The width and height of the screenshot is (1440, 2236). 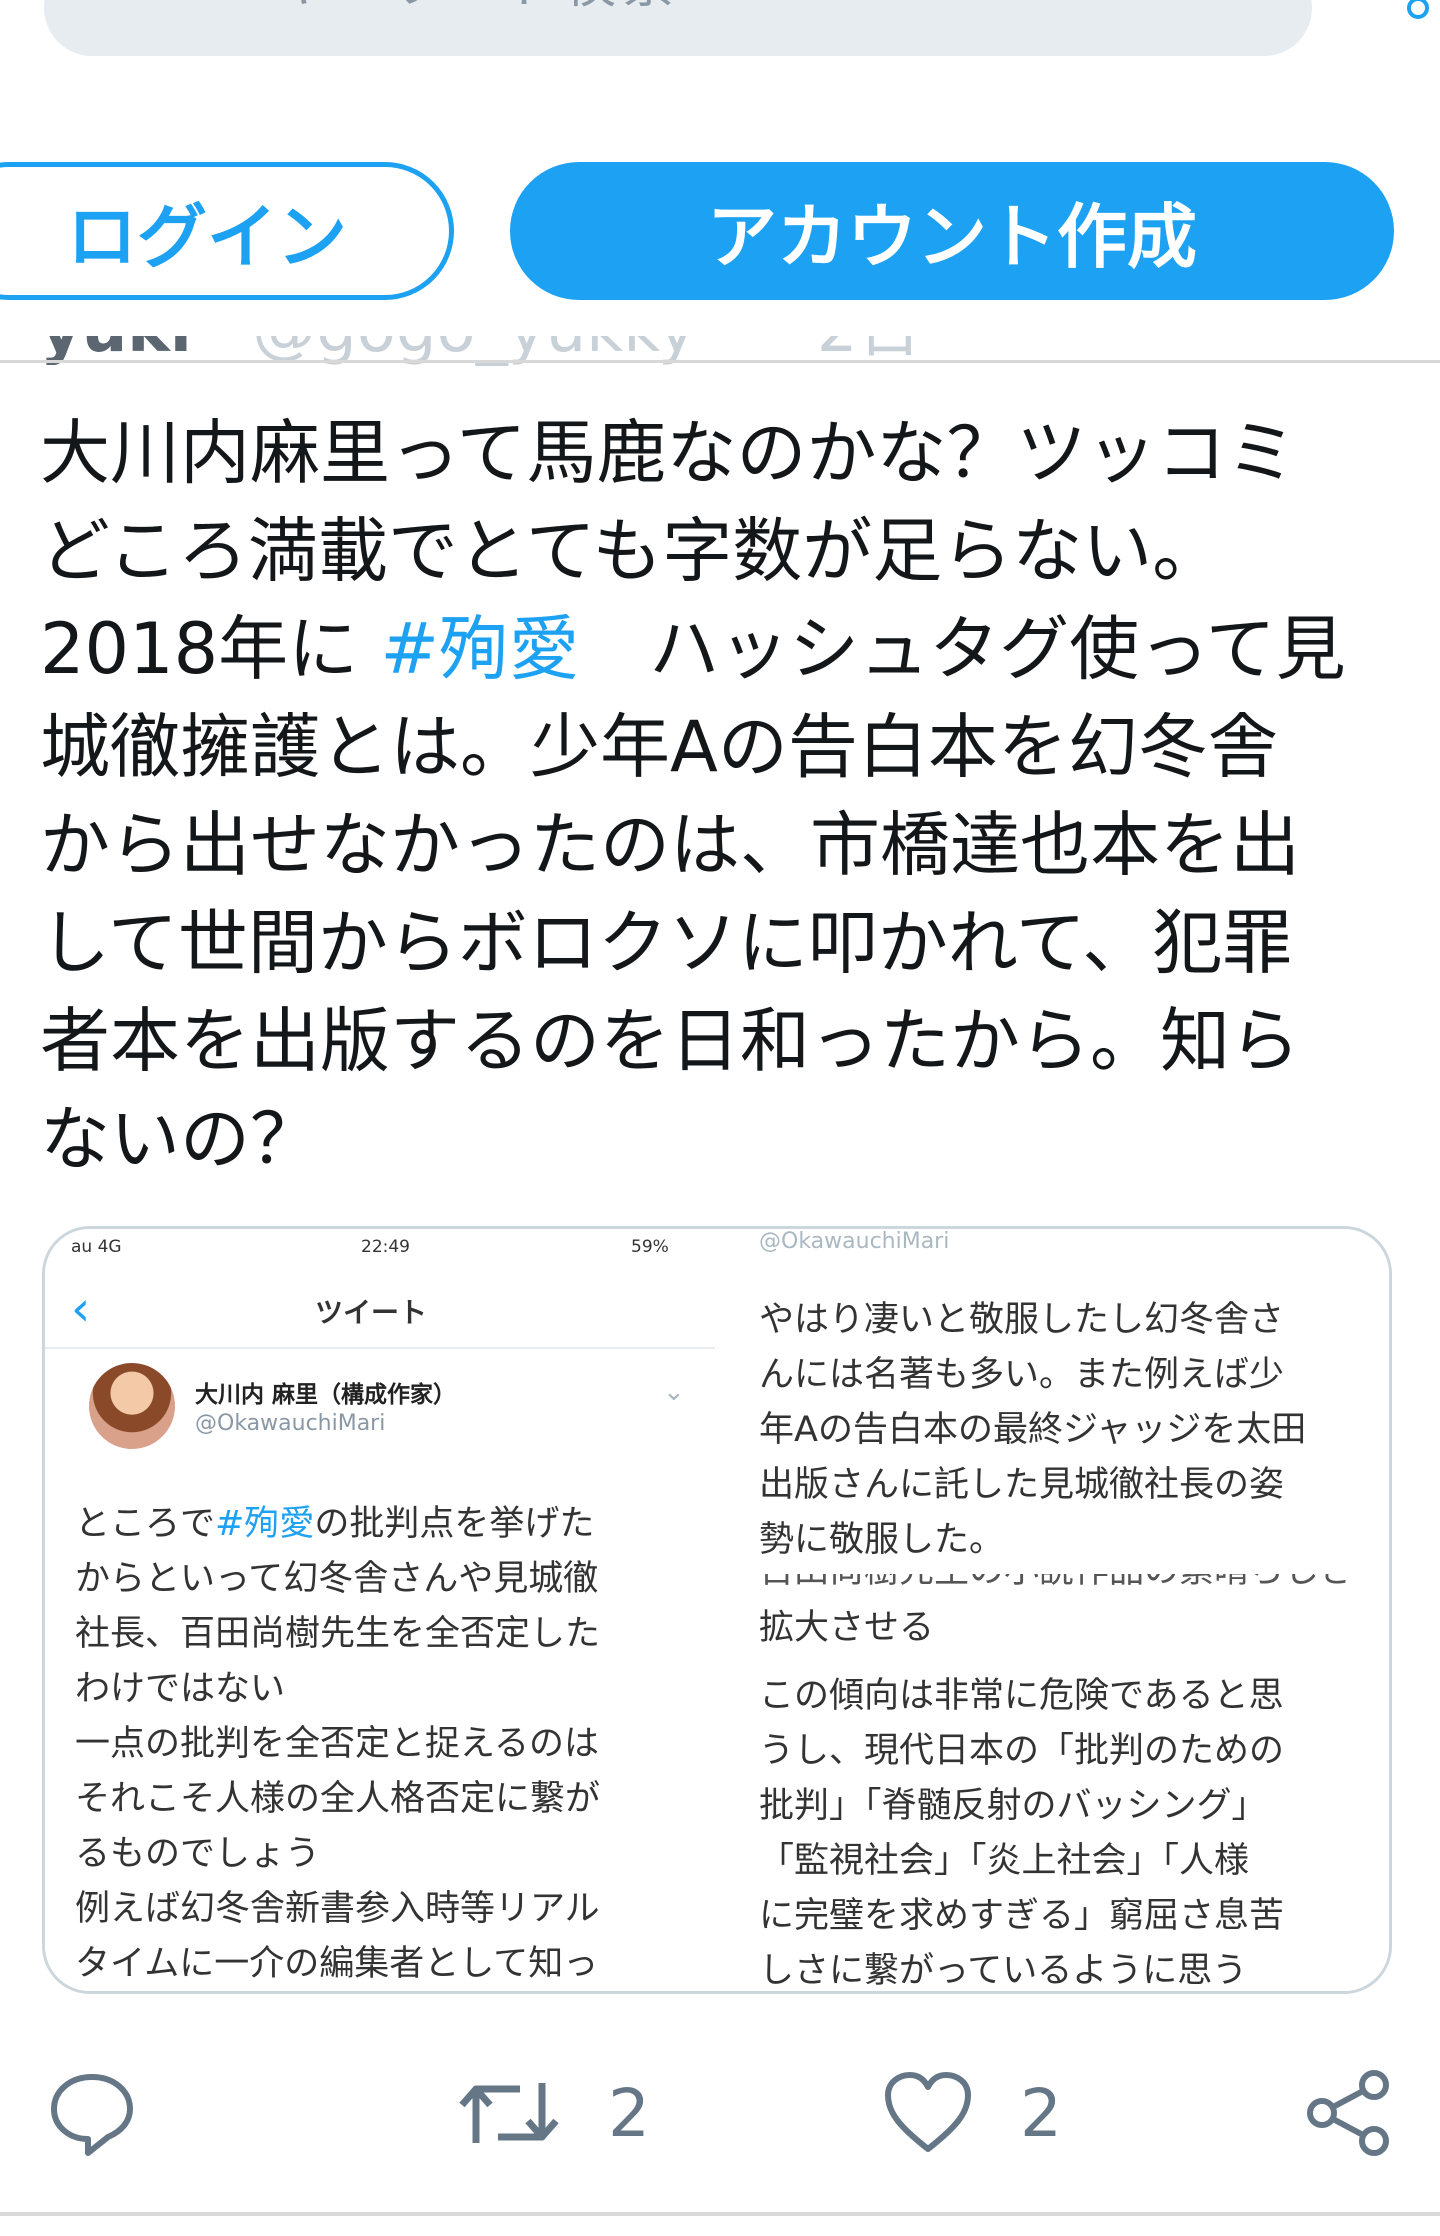 What do you see at coordinates (338, 1634) in the screenshot?
I see `screenshot-line: 社長、百田尚樹先生を全否定した` at bounding box center [338, 1634].